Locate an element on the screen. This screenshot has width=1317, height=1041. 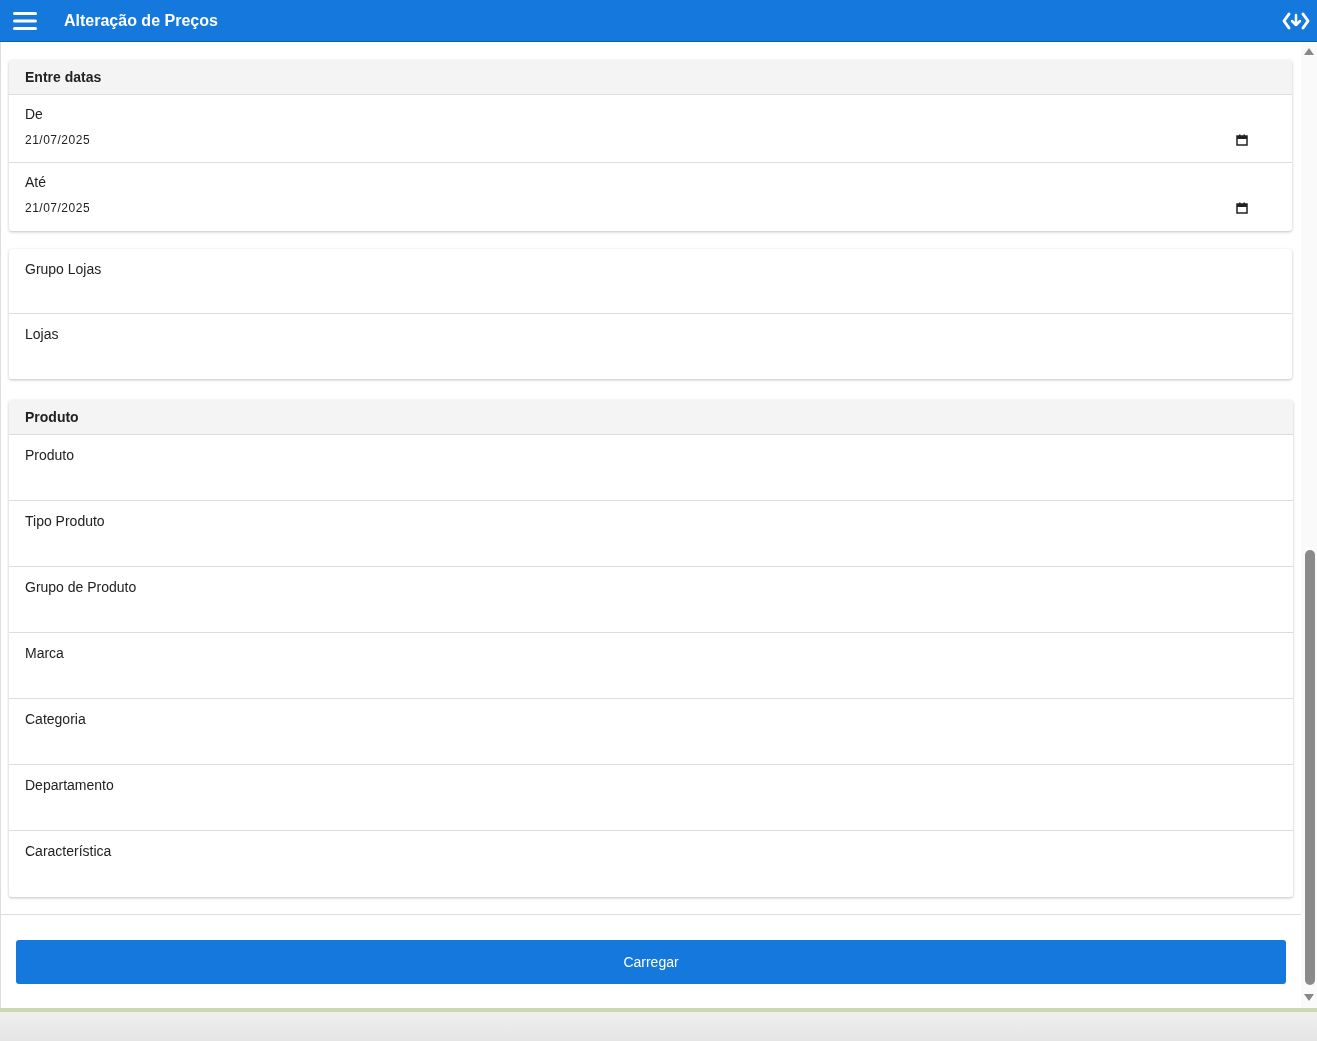
field-label: Lojas is located at coordinates (42, 334).